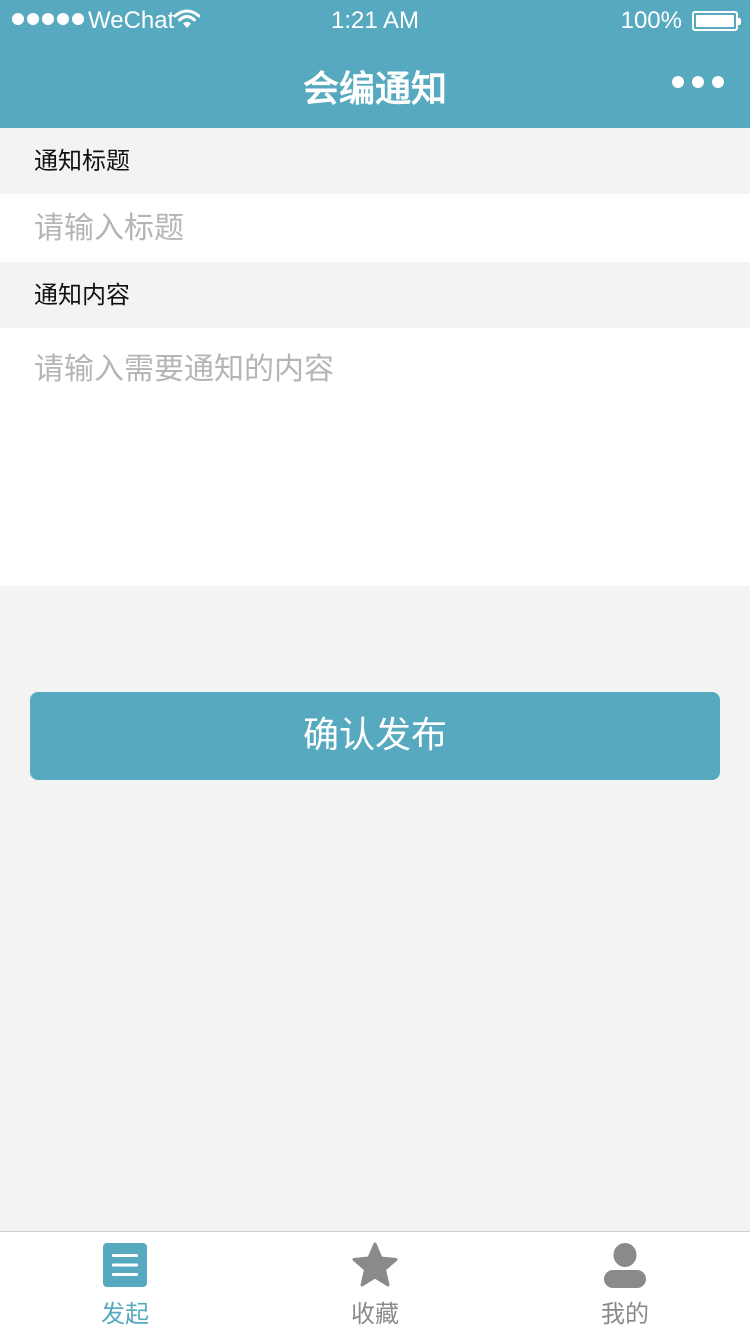 The image size is (750, 1334). What do you see at coordinates (375, 1264) in the screenshot?
I see `star-icon` at bounding box center [375, 1264].